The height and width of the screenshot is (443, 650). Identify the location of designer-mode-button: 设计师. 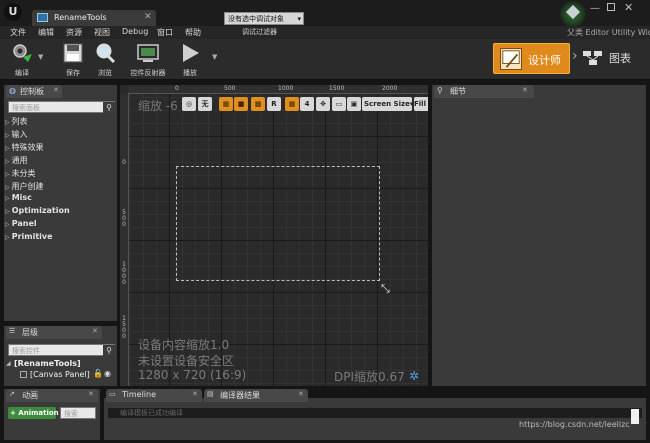
(531, 58).